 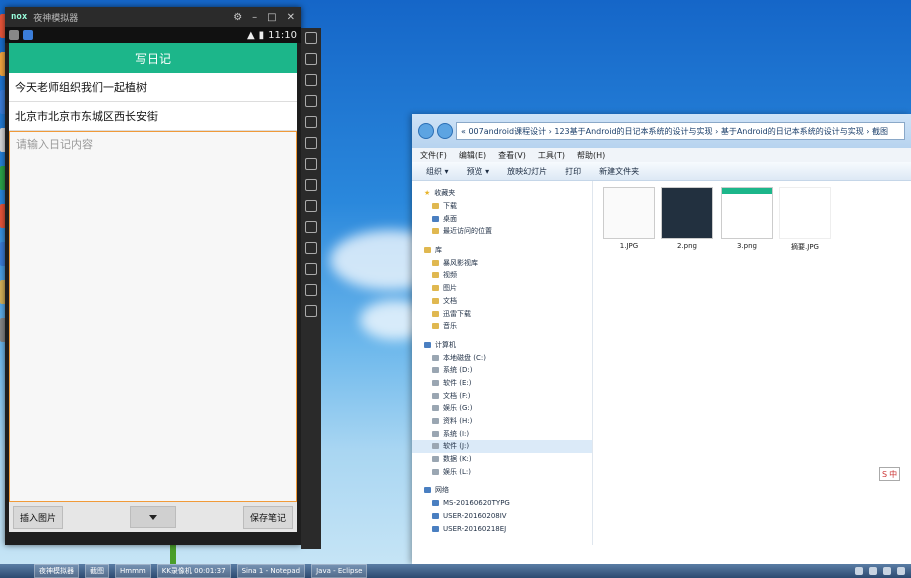 I want to click on nav-drive: 资料 (H:), so click(x=502, y=421).